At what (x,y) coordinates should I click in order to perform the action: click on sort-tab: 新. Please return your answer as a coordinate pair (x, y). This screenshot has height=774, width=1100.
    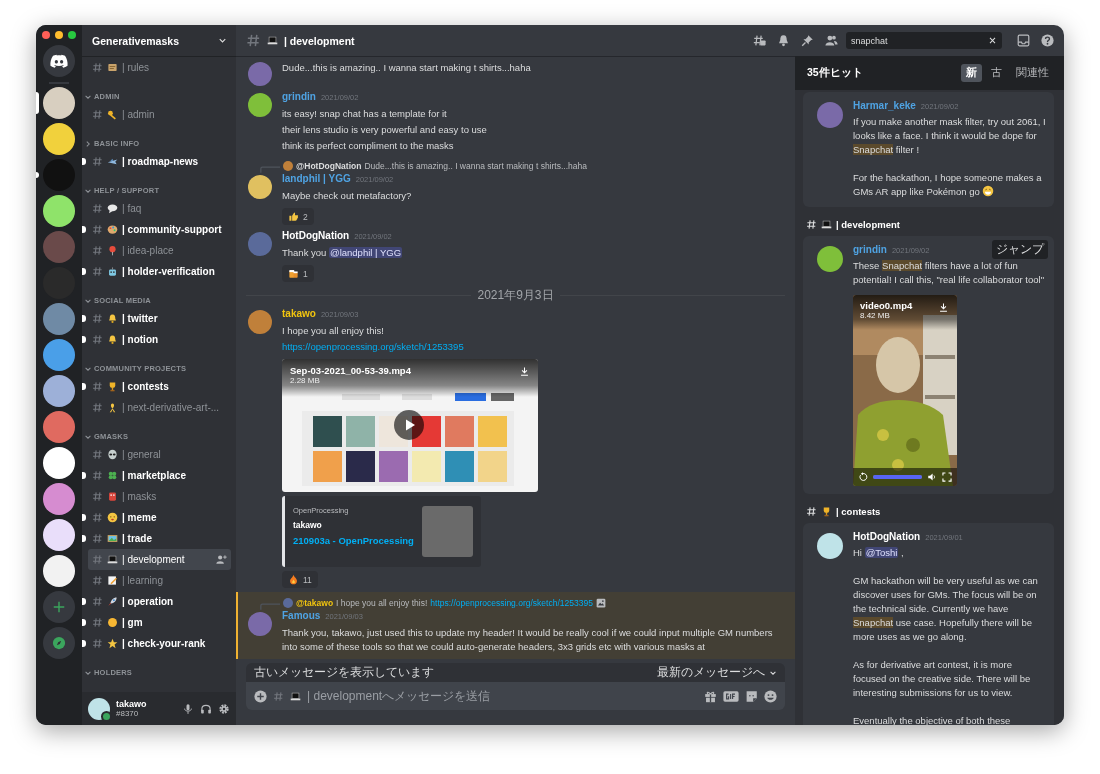
    Looking at the image, I should click on (971, 73).